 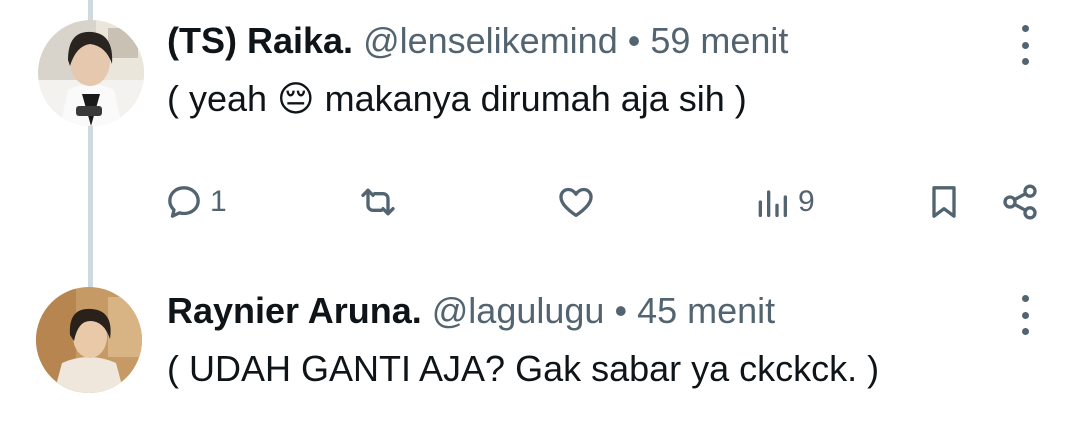 I want to click on retweet-button, so click(x=378, y=202).